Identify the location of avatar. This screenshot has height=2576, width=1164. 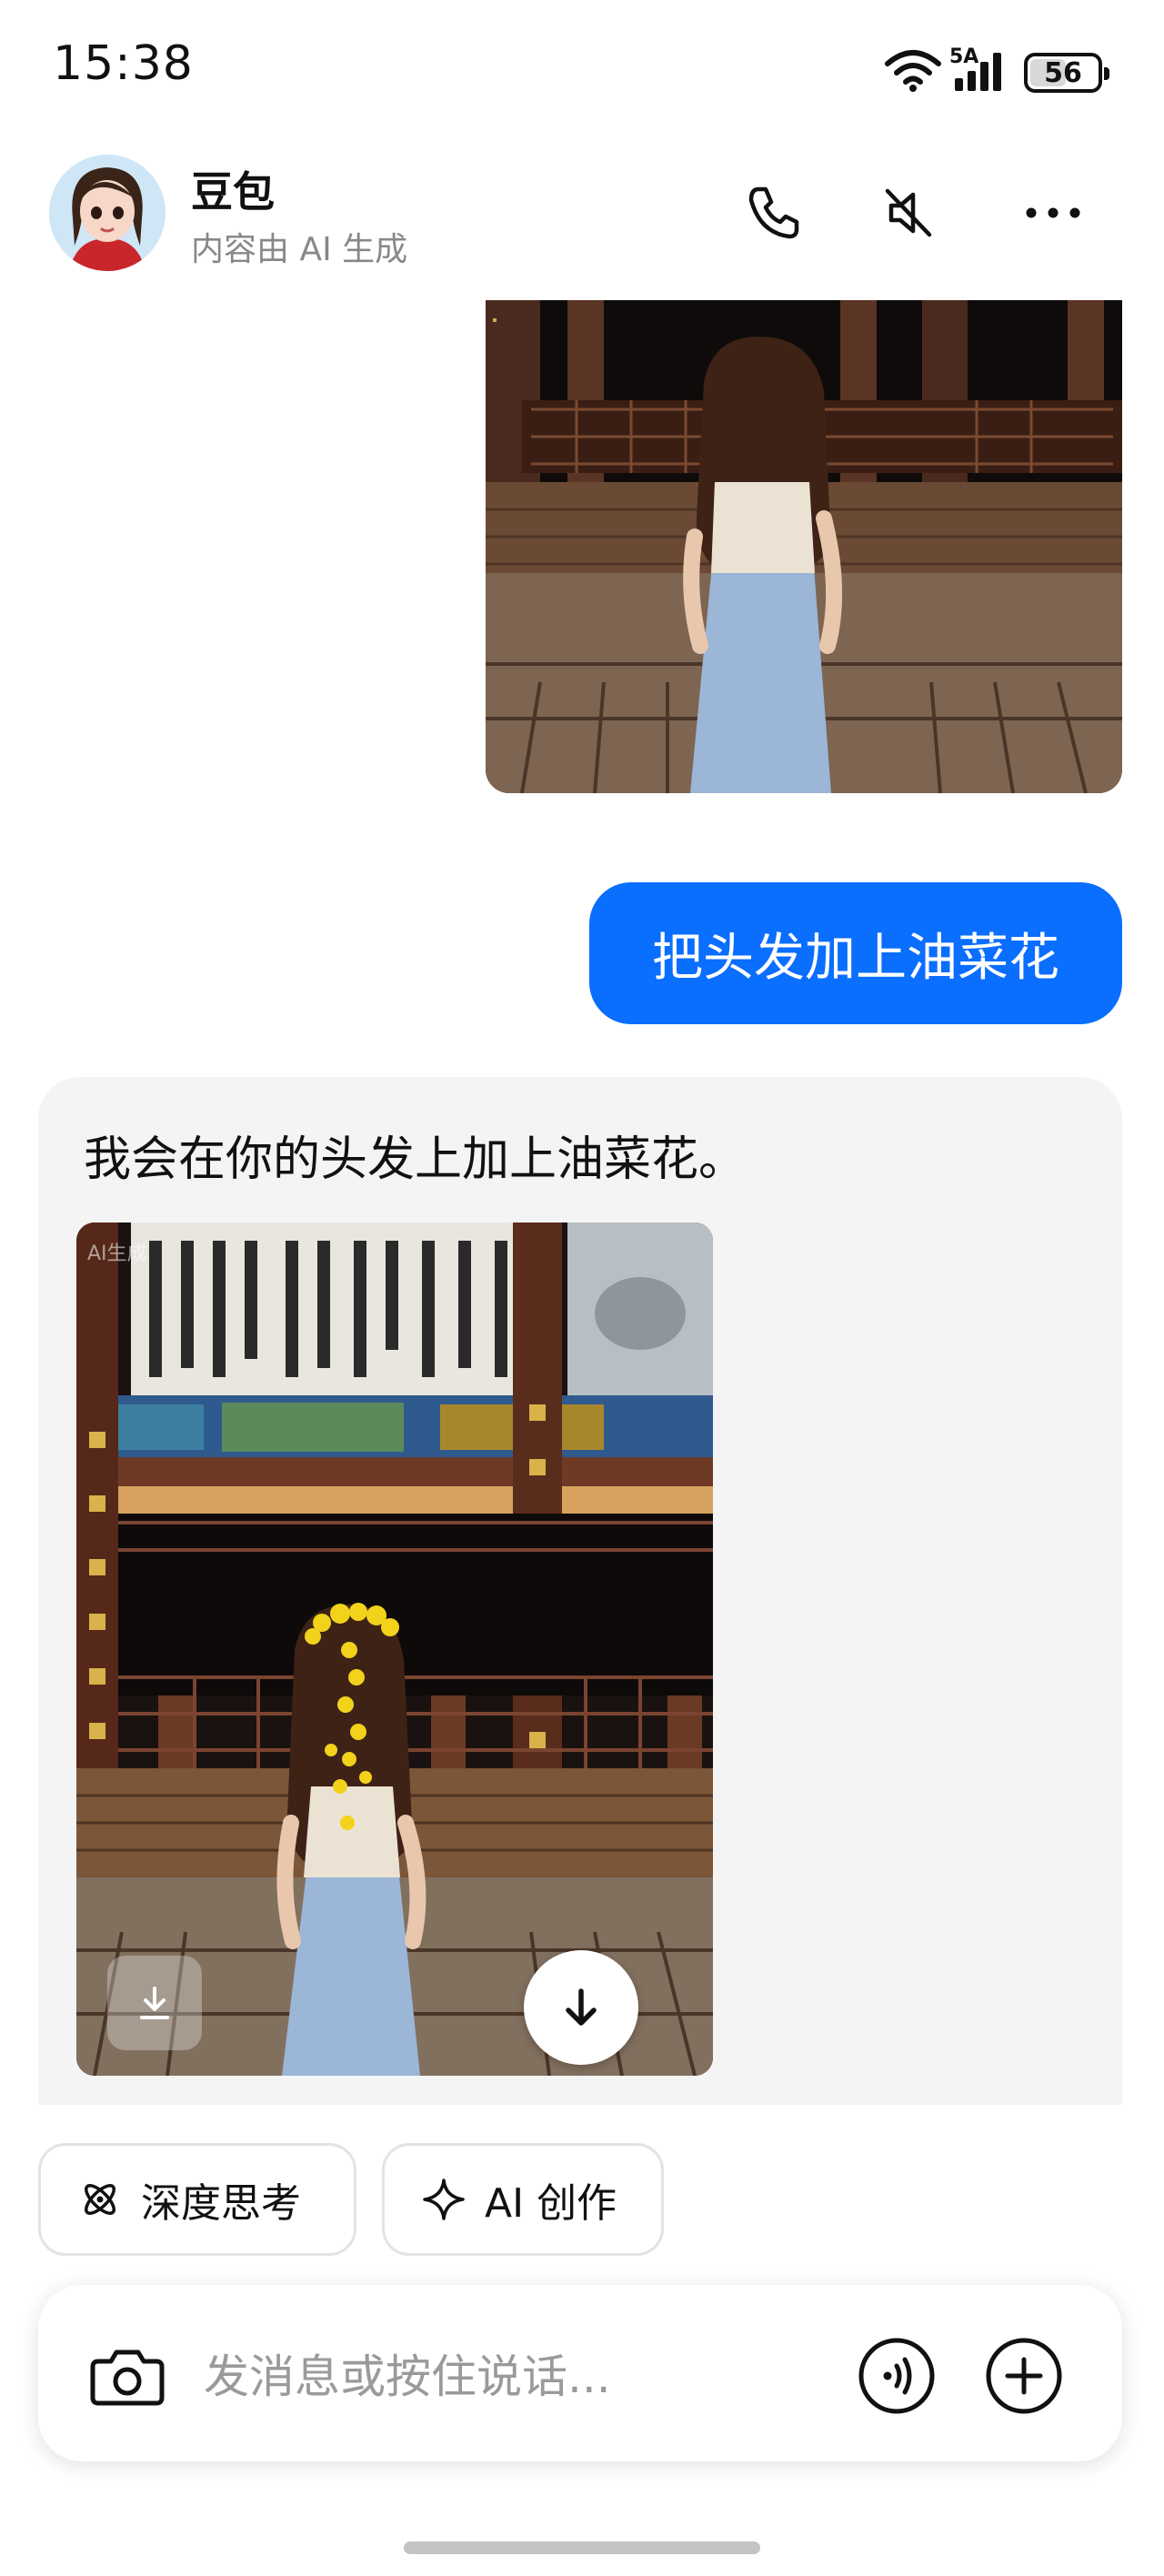
(108, 213).